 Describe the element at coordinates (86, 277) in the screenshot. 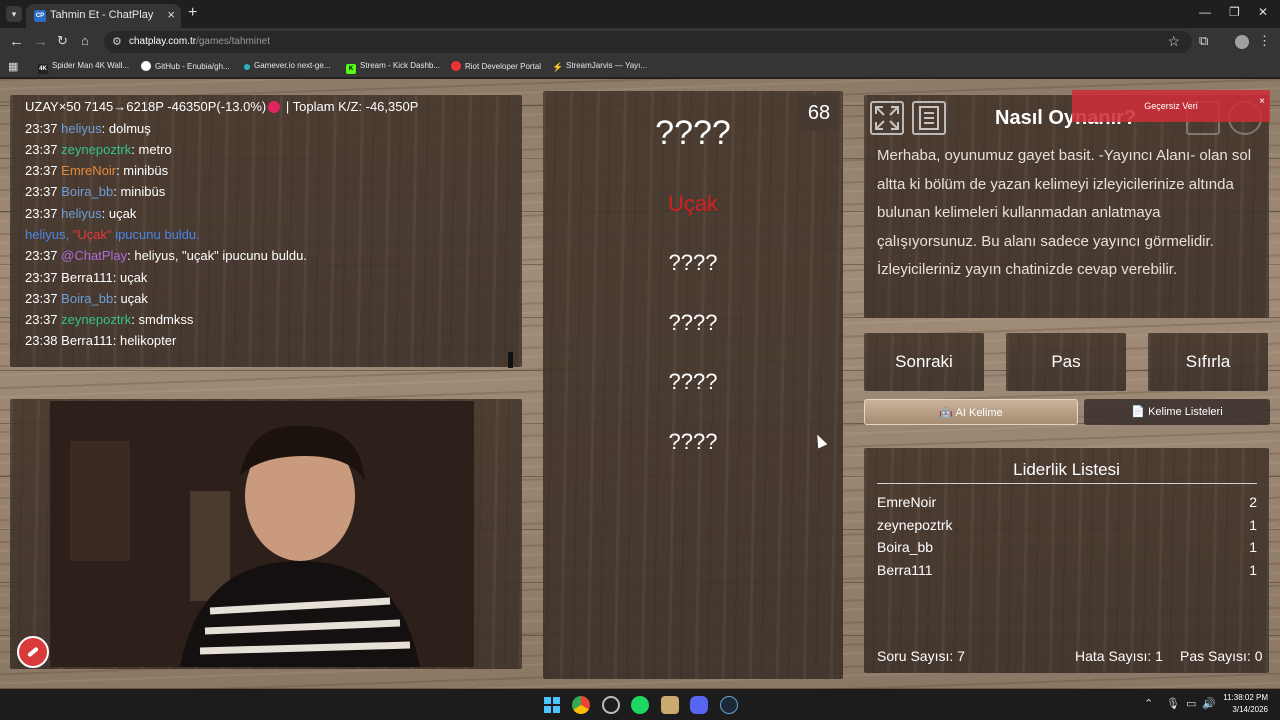

I see `chat-message: 23:37 Berra111: uçak` at that location.